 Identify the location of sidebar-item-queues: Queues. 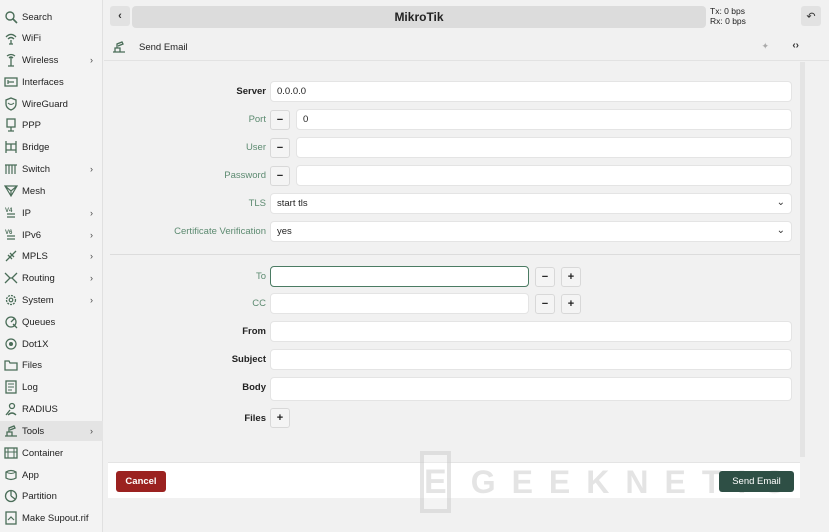
(51, 322).